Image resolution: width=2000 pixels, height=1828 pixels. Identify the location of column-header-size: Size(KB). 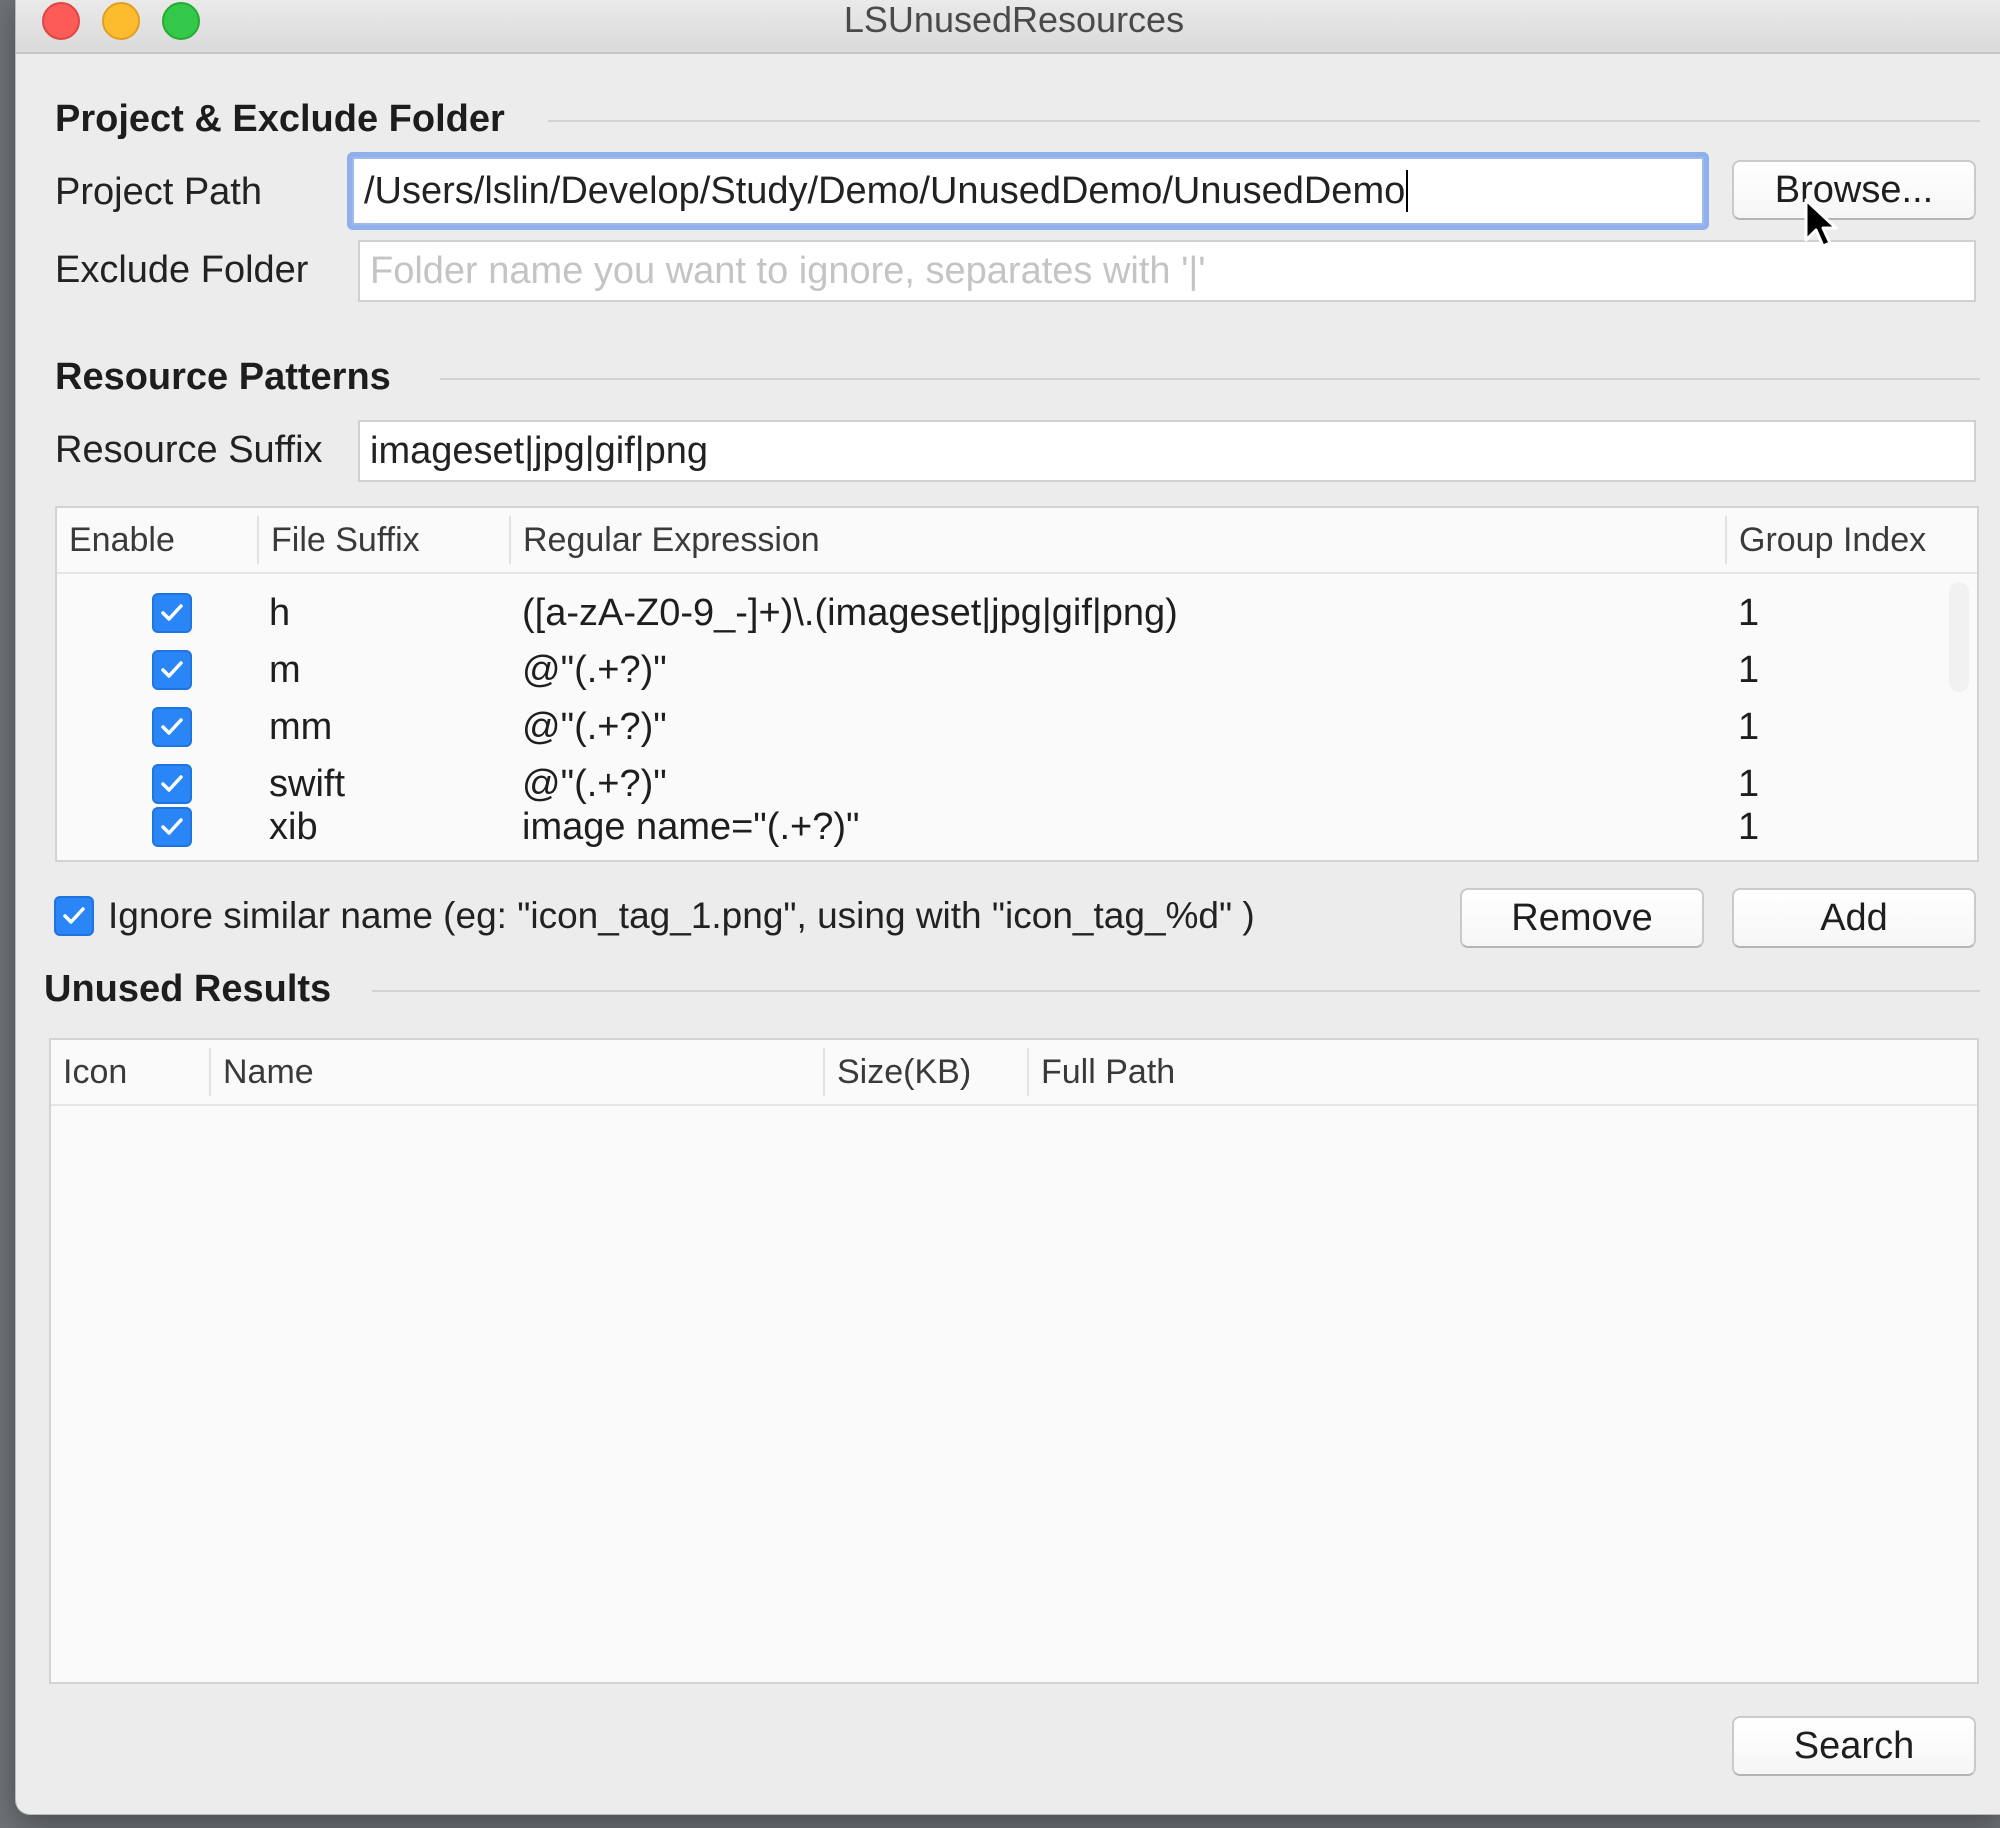
(927, 1072).